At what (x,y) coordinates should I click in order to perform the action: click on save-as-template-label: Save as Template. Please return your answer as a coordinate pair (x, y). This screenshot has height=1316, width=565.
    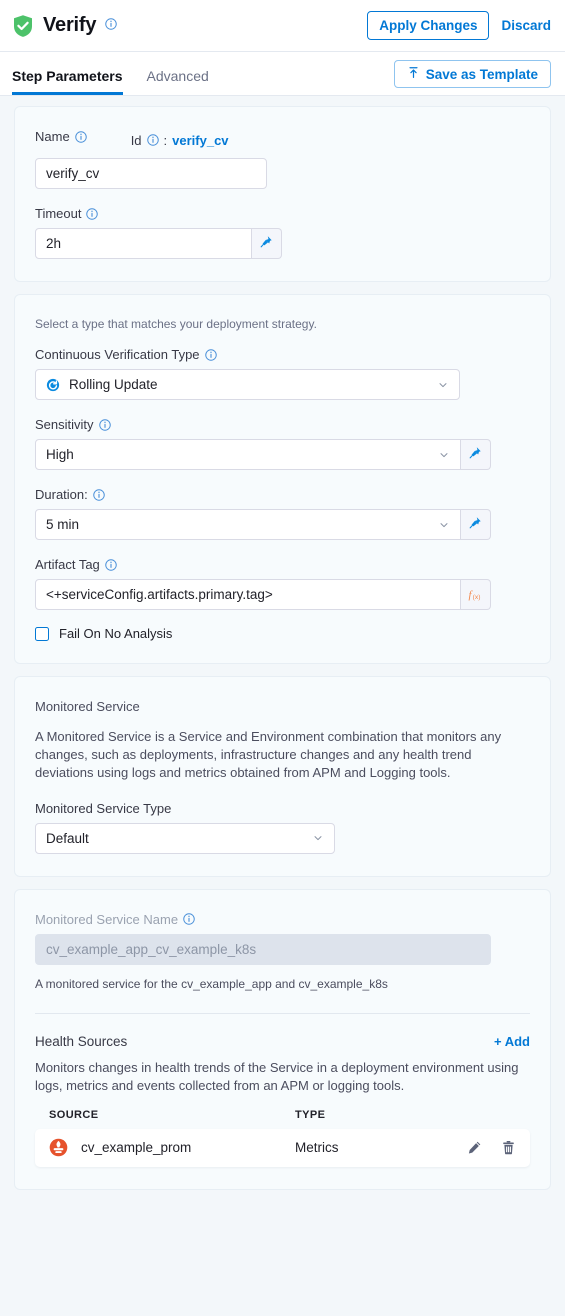
    Looking at the image, I should click on (481, 74).